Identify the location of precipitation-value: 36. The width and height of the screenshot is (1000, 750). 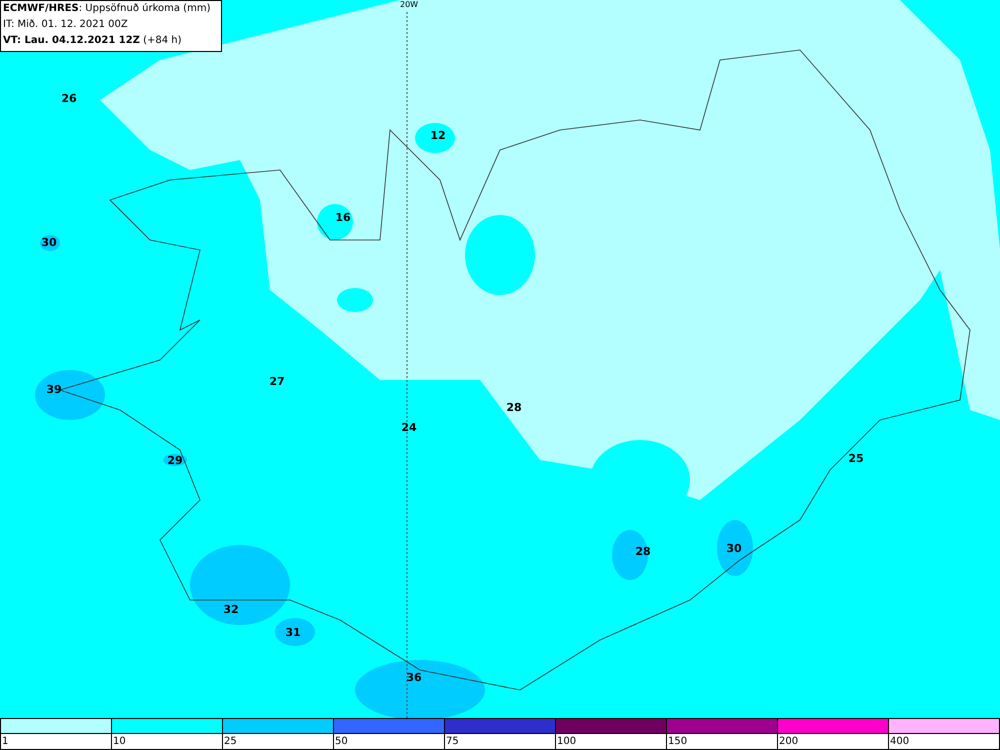
(414, 678).